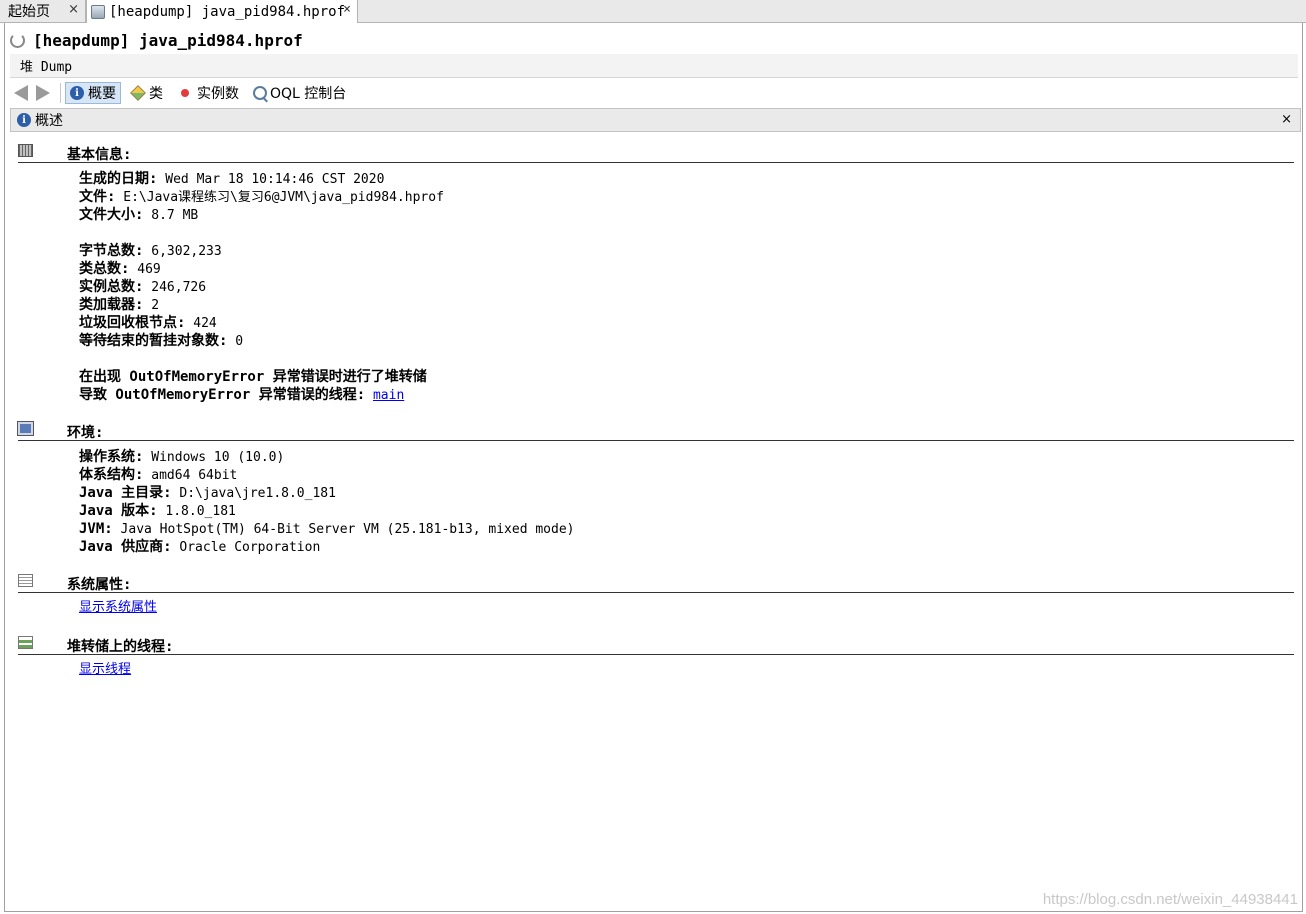 This screenshot has width=1306, height=914. I want to click on label: 体系结构:, so click(111, 475).